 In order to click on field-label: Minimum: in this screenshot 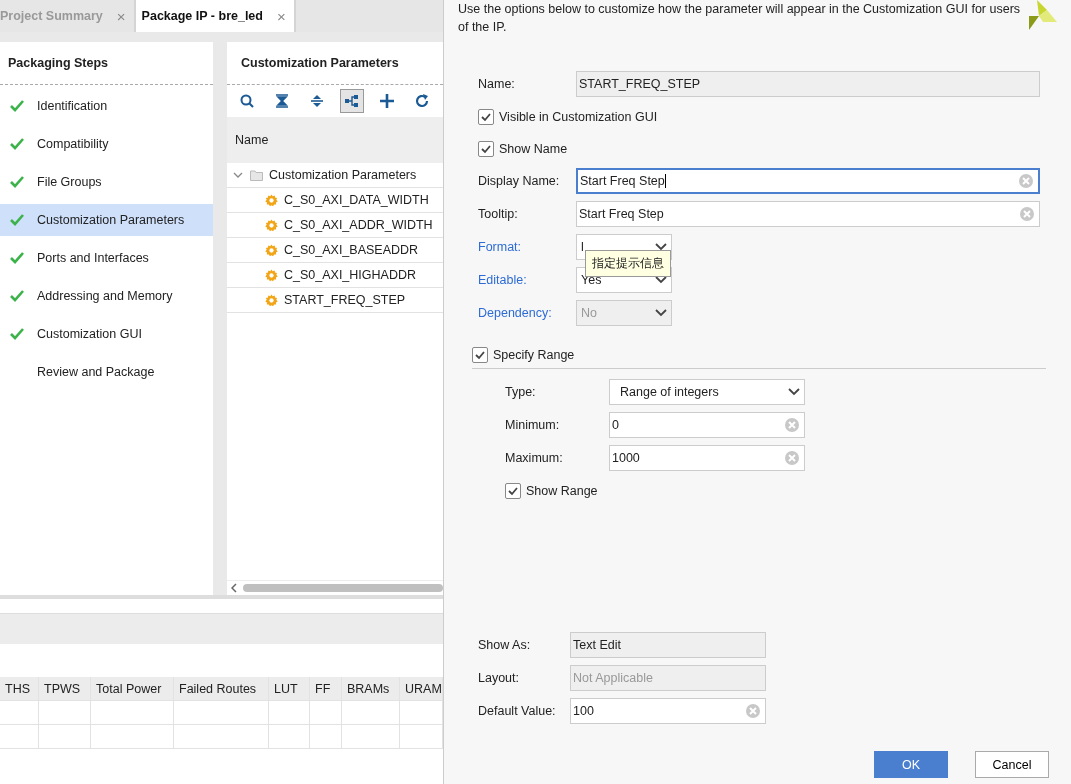, I will do `click(533, 425)`.